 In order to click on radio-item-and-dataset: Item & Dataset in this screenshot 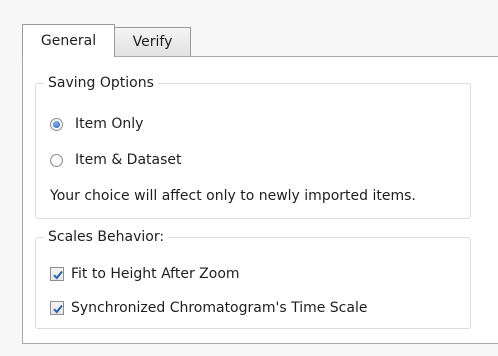, I will do `click(116, 160)`.